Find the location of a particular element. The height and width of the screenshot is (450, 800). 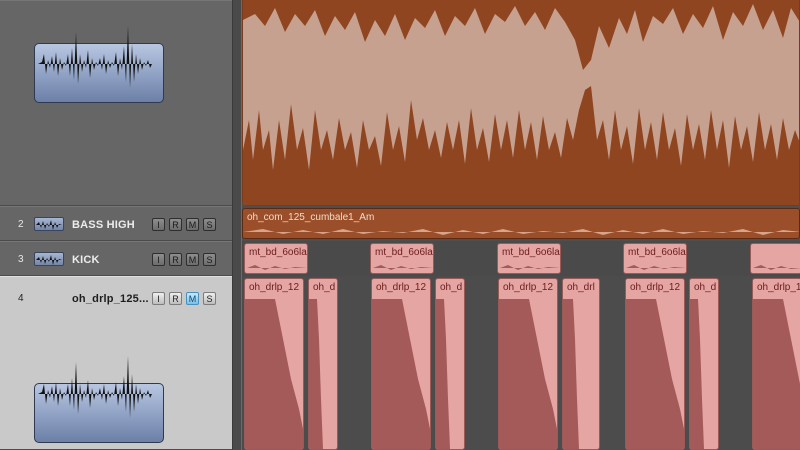

waveform-display is located at coordinates (521, 232).